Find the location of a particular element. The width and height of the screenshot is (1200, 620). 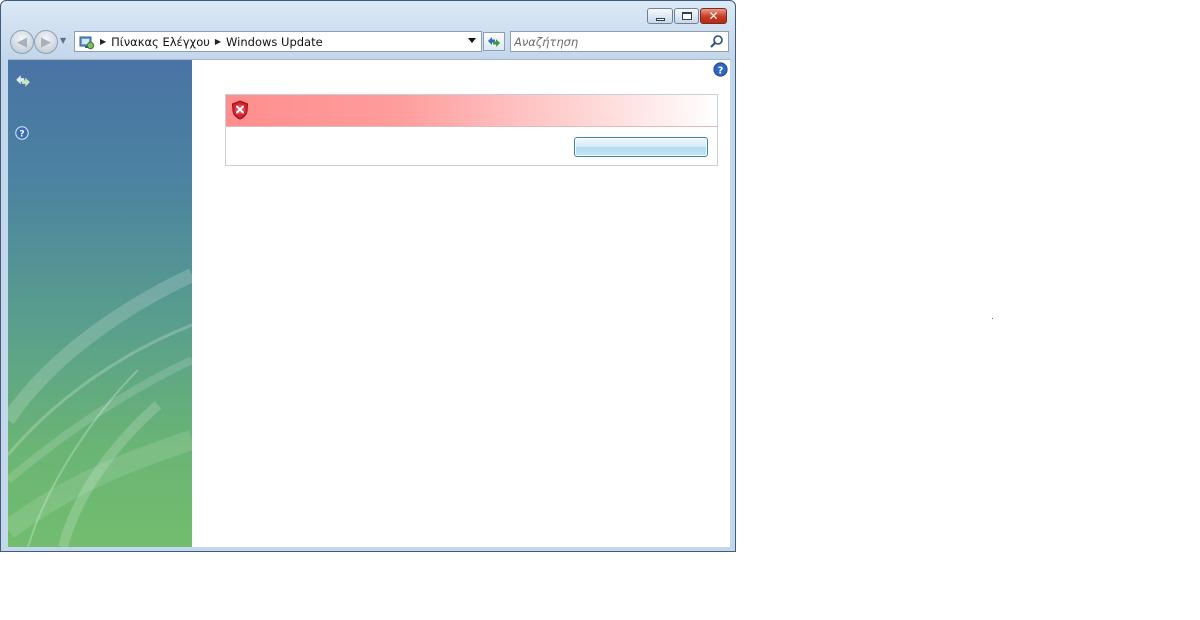

maximize-icon is located at coordinates (686, 16).